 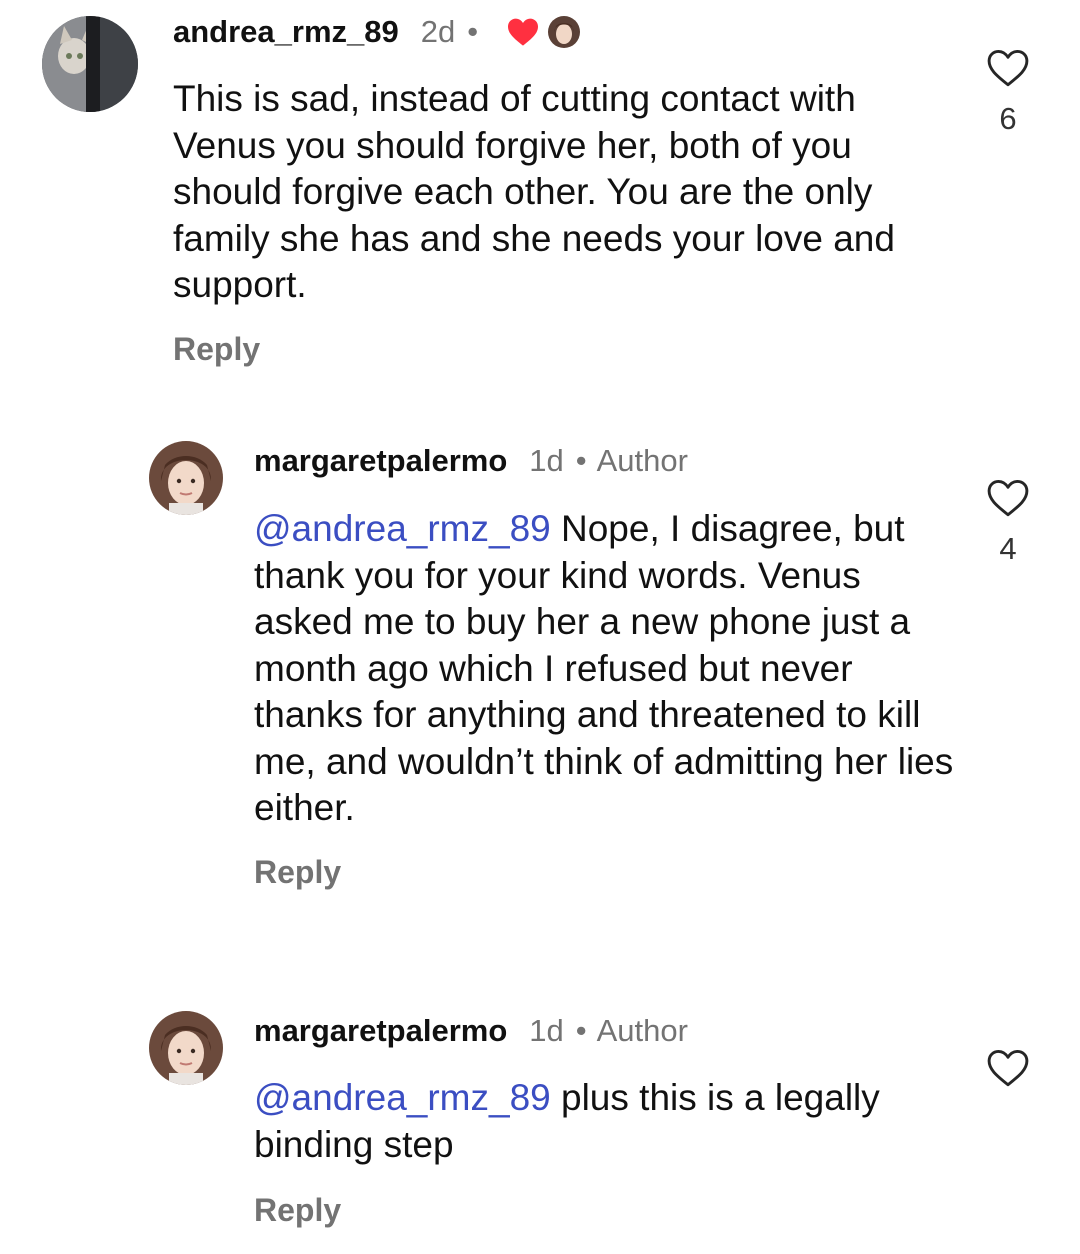 What do you see at coordinates (286, 32) in the screenshot?
I see `username: andrea_rmz_89` at bounding box center [286, 32].